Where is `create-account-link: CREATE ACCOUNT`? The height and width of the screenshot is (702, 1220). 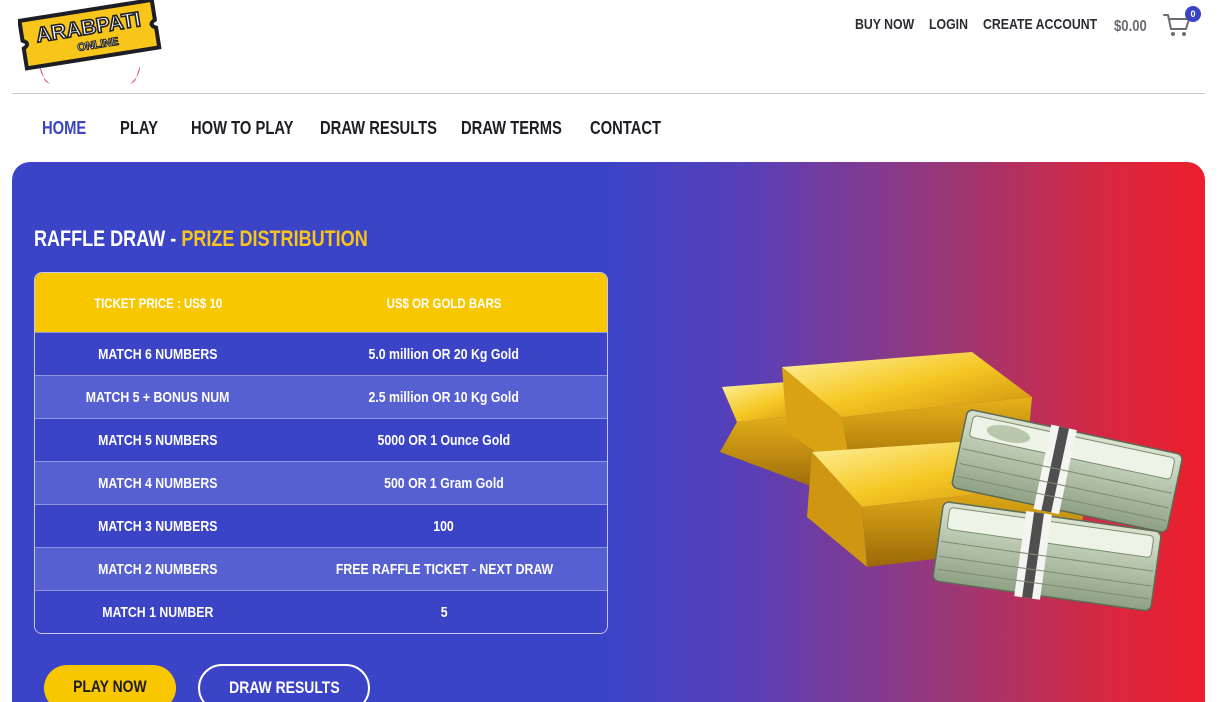 create-account-link: CREATE ACCOUNT is located at coordinates (1052, 24).